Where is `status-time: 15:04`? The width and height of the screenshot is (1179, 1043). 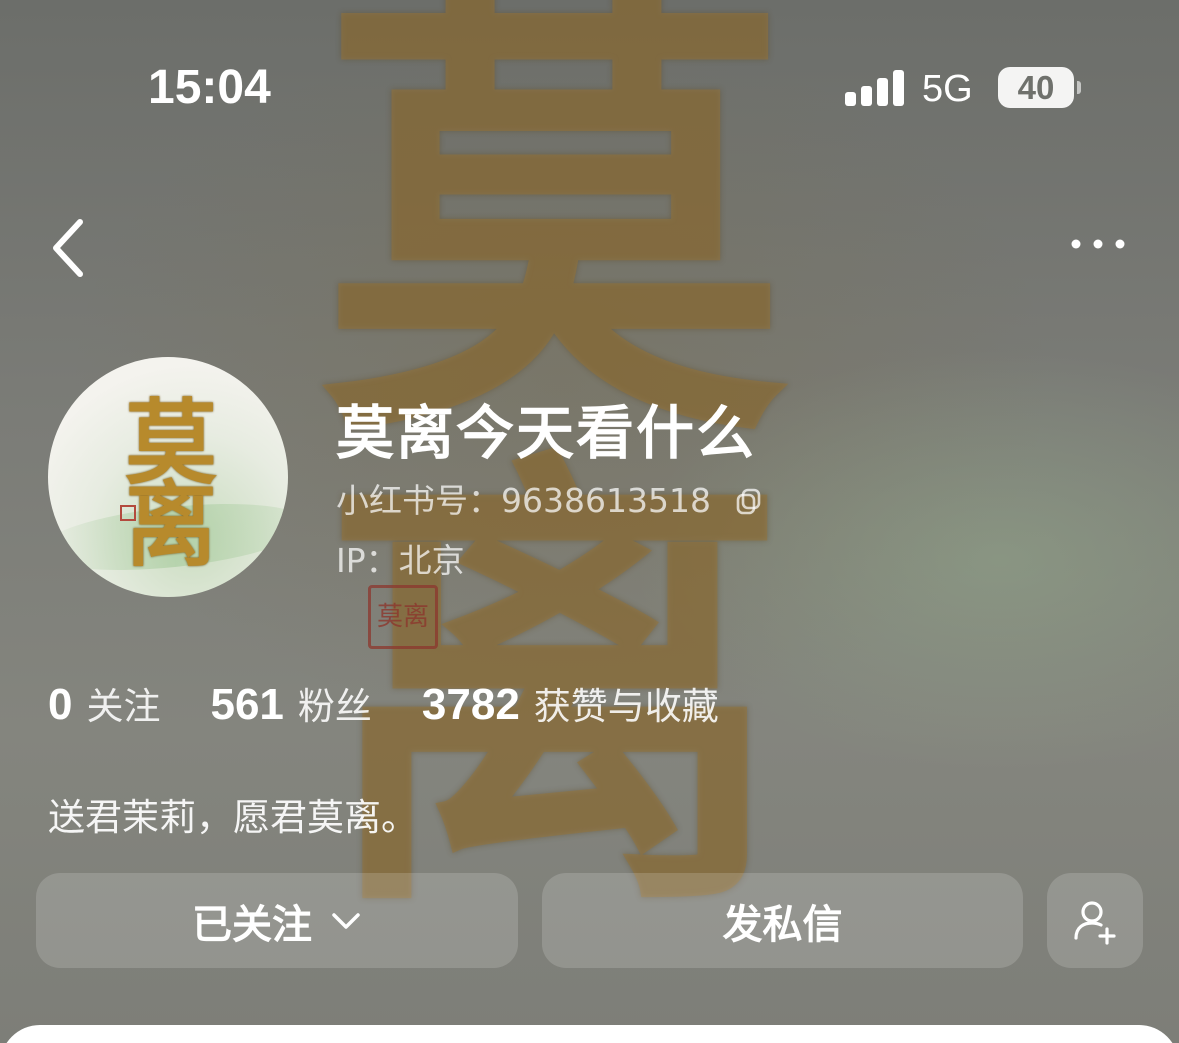 status-time: 15:04 is located at coordinates (209, 87).